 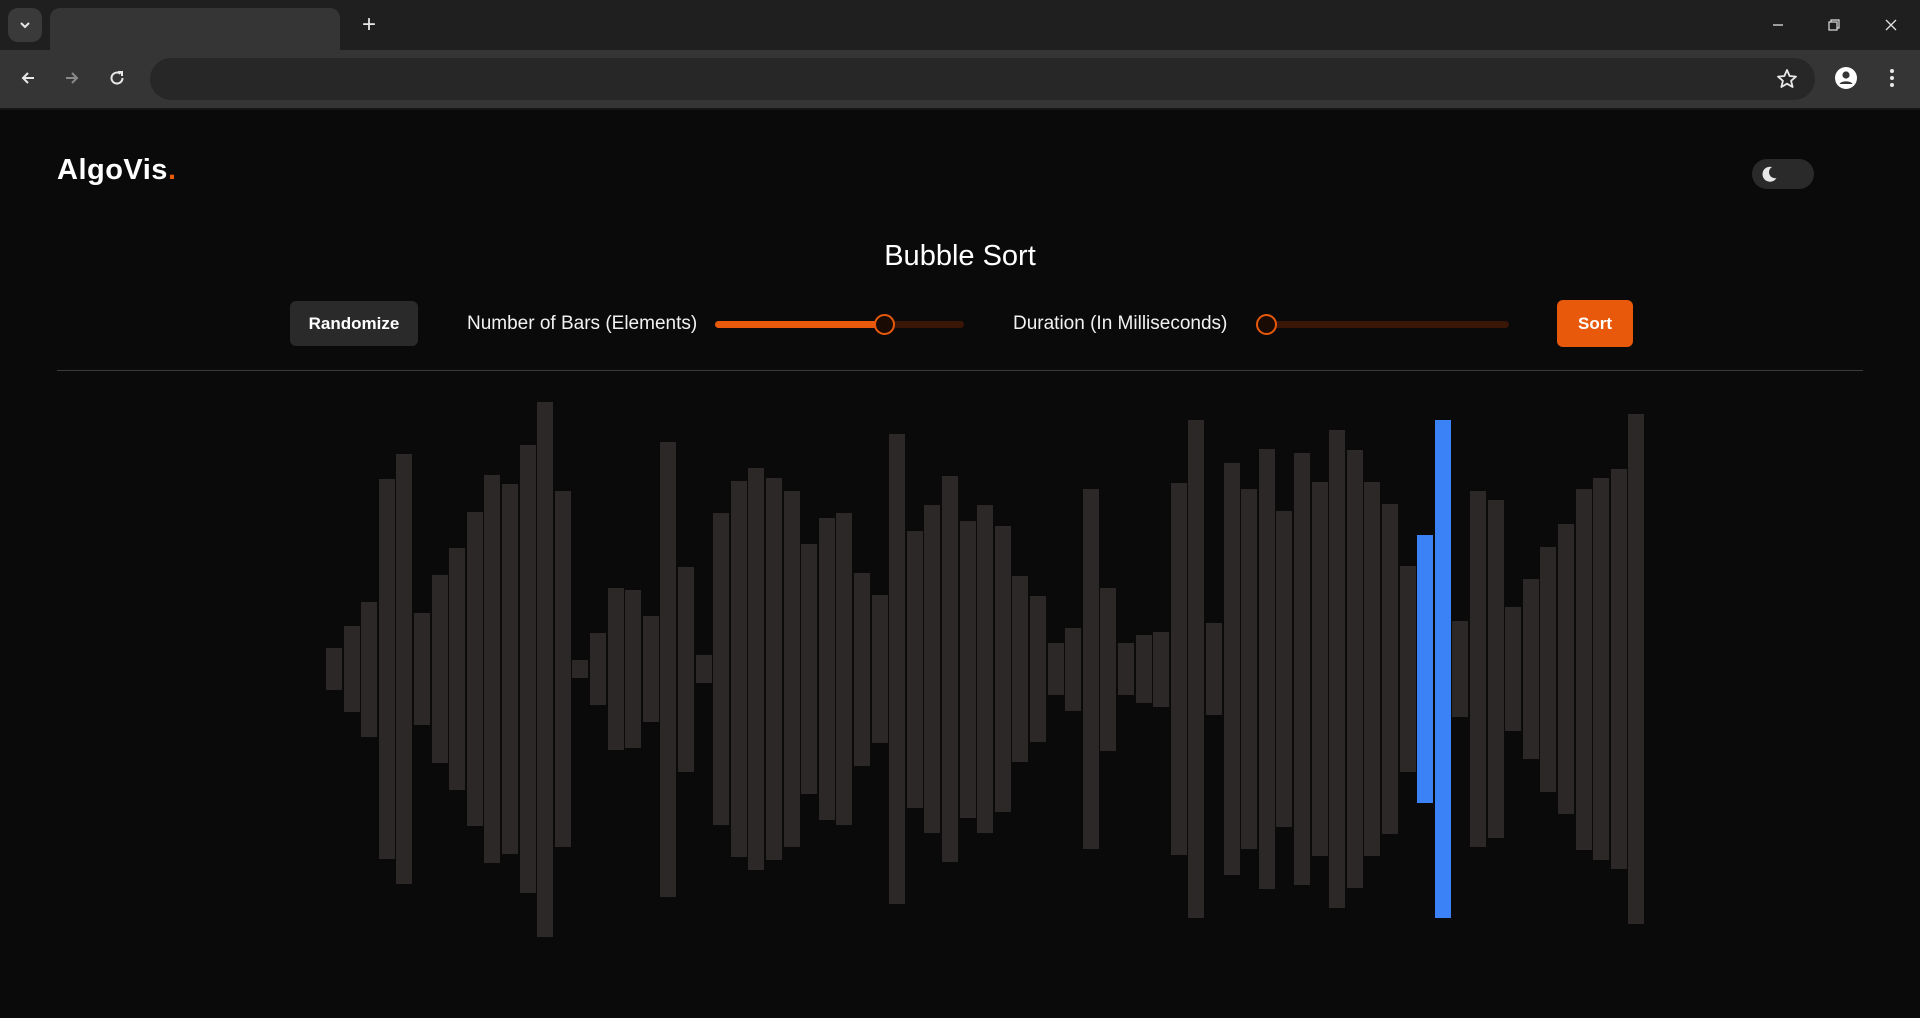 What do you see at coordinates (960, 25) in the screenshot?
I see `browser-tab-bar: +` at bounding box center [960, 25].